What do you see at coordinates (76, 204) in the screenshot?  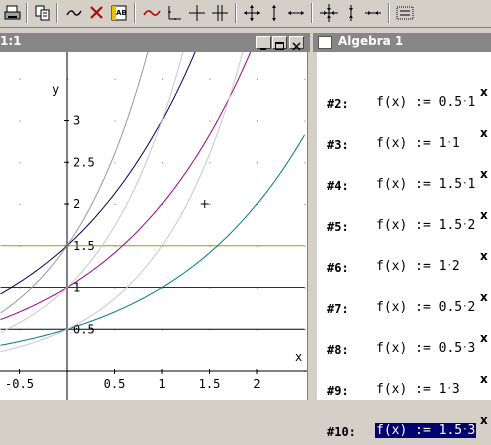 I see `y-tick-label: 2` at bounding box center [76, 204].